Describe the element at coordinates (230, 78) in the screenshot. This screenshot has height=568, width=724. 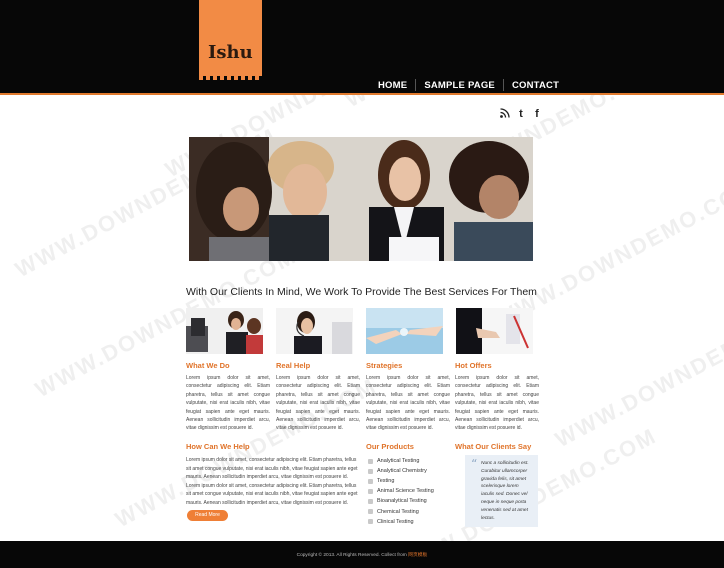
I see `logo-torn-edge` at that location.